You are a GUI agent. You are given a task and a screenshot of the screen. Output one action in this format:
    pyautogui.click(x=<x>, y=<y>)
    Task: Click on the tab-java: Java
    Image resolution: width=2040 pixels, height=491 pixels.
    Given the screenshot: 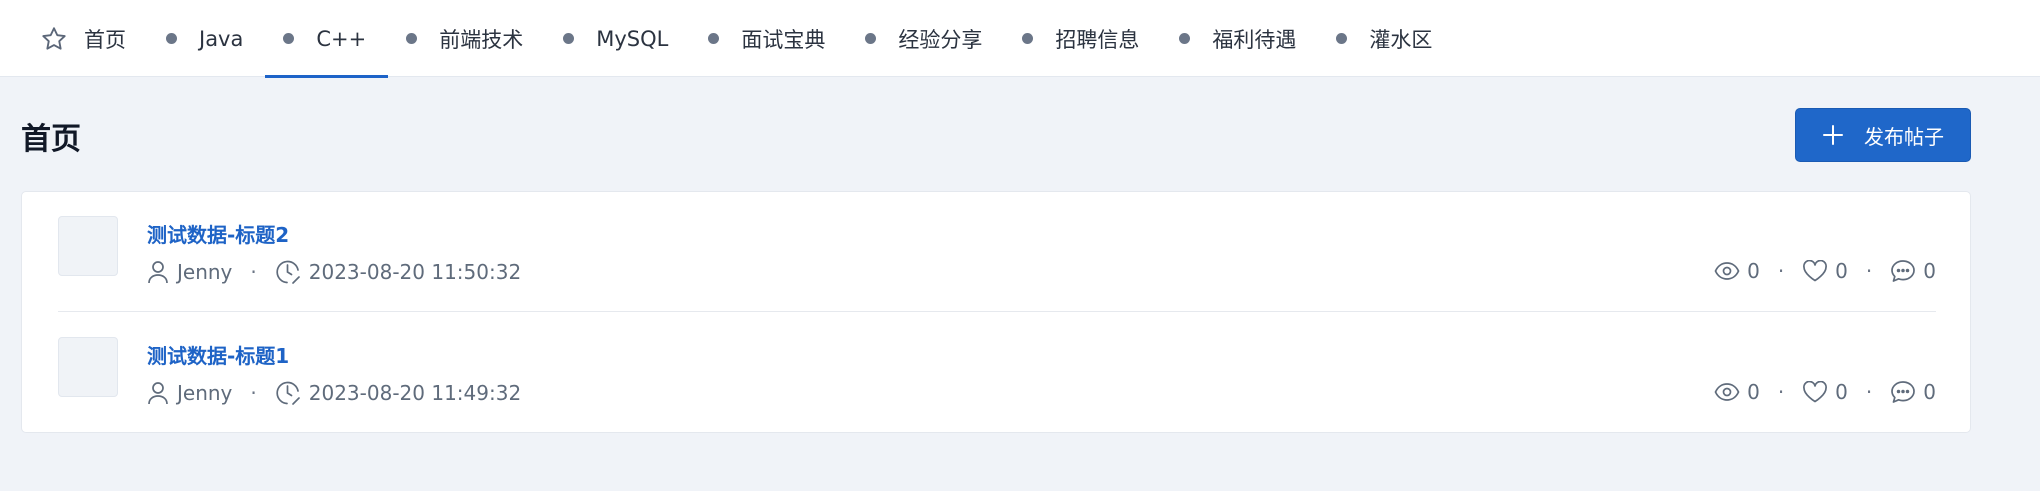 What is the action you would take?
    pyautogui.click(x=206, y=38)
    